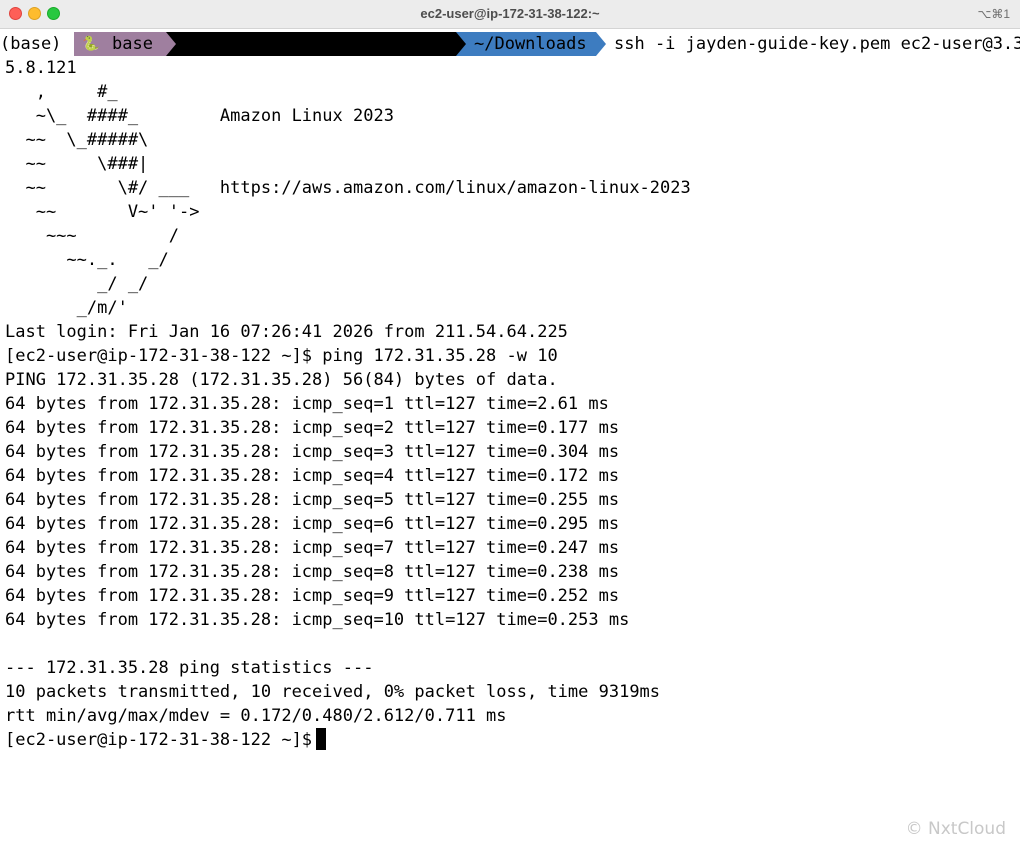  What do you see at coordinates (76, 92) in the screenshot?
I see `output-line: , #_` at bounding box center [76, 92].